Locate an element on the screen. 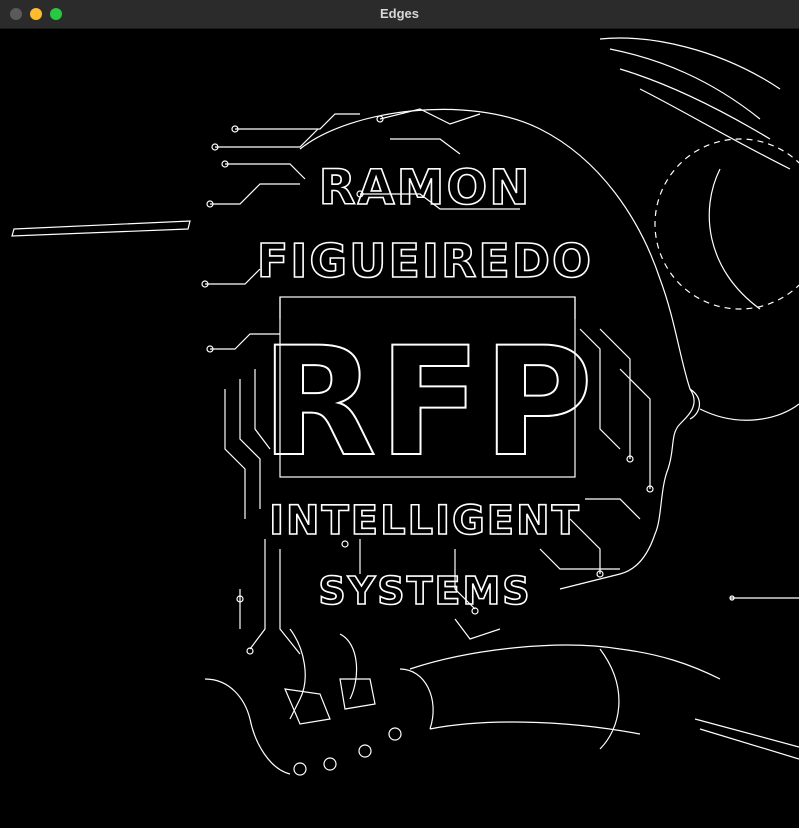  headphone-dashed-circle is located at coordinates (726, 224).